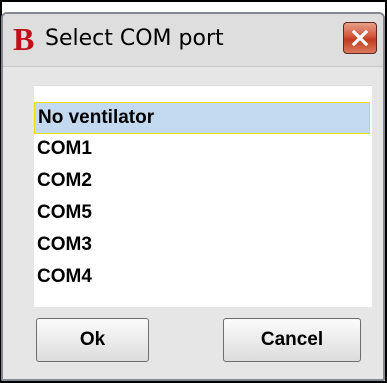  I want to click on list-item-label: COM3, so click(64, 244).